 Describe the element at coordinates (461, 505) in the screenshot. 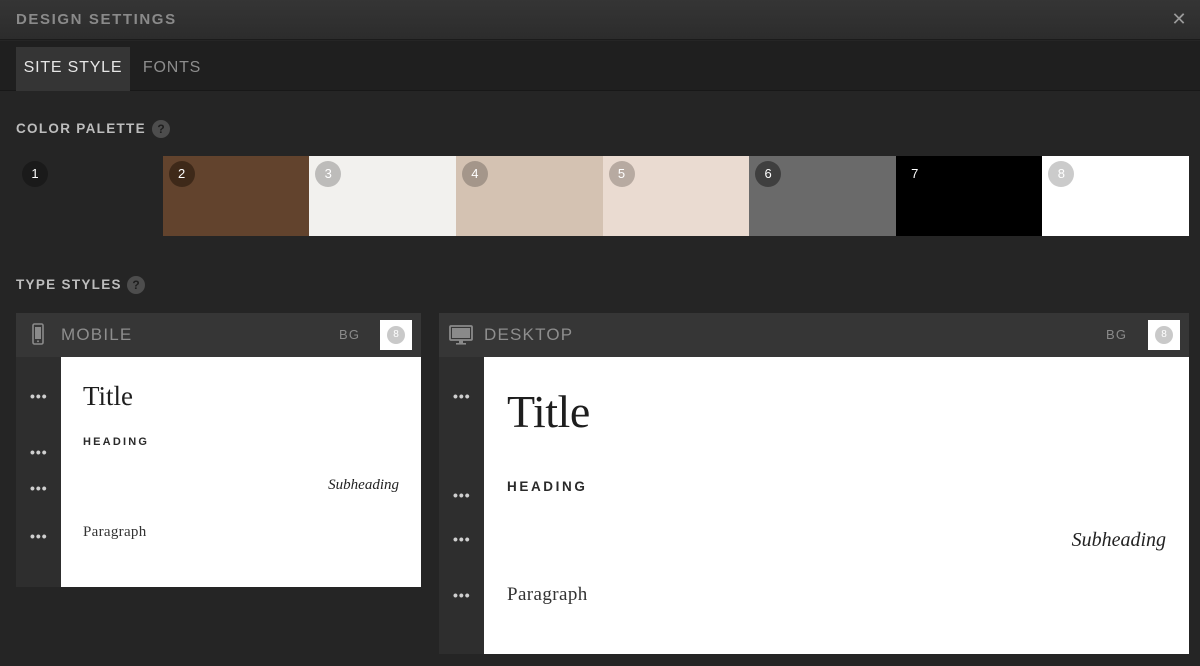

I see `desktop-gutter: ••• ••• ••• •••` at that location.